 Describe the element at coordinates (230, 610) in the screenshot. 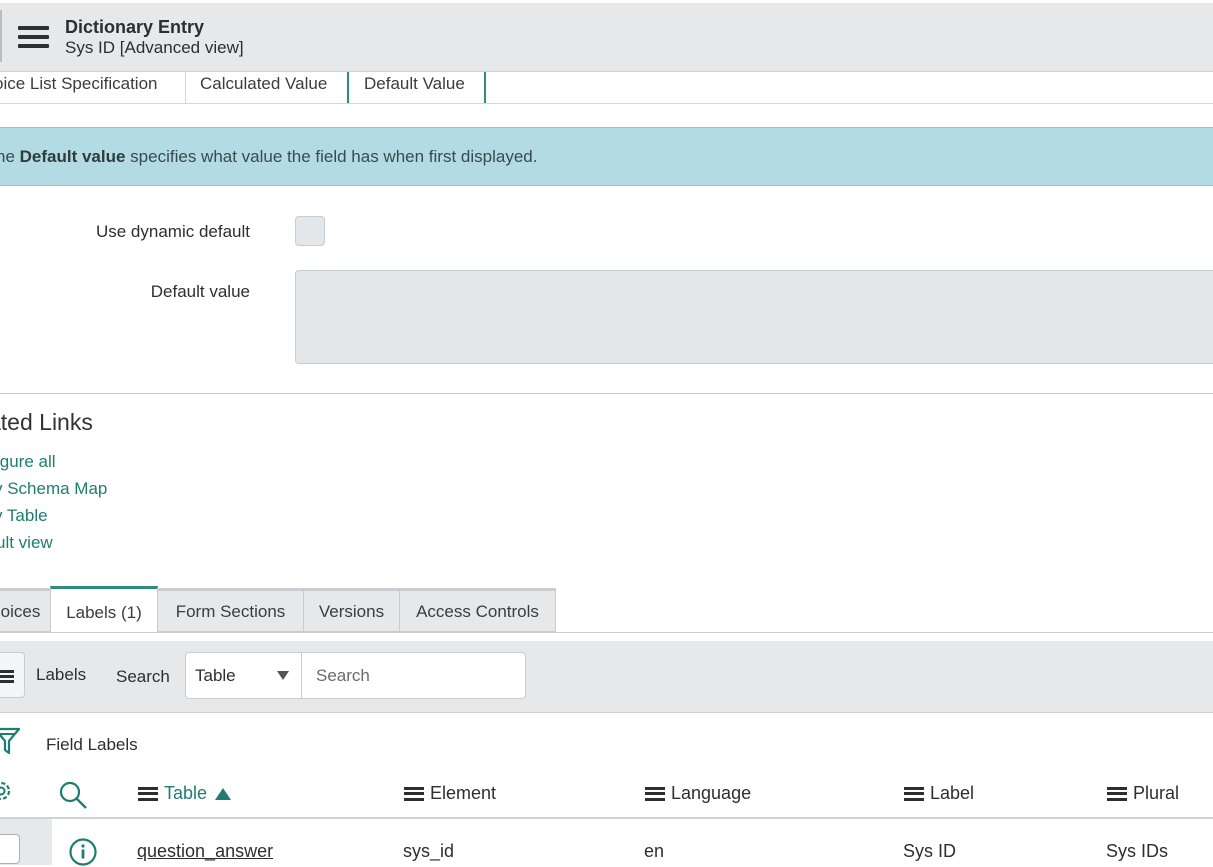

I see `tab-form-sections: Form Sections` at that location.